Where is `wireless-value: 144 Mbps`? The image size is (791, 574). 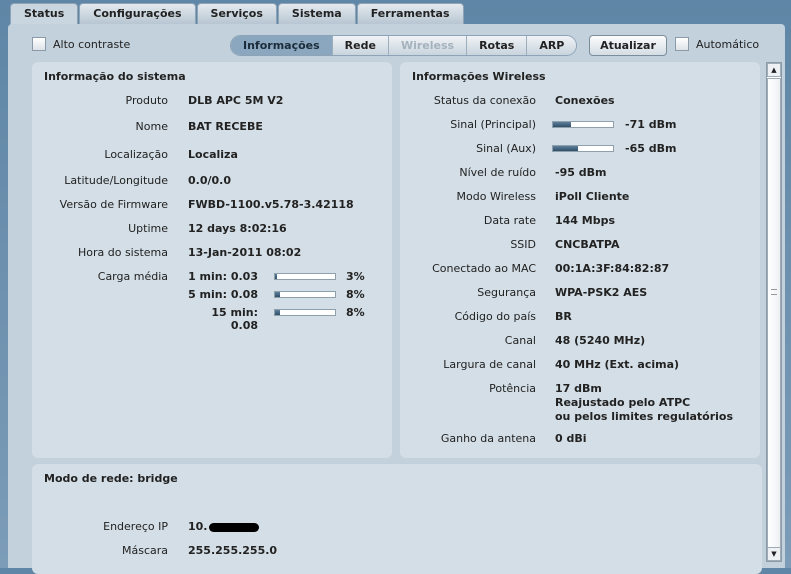
wireless-value: 144 Mbps is located at coordinates (585, 220).